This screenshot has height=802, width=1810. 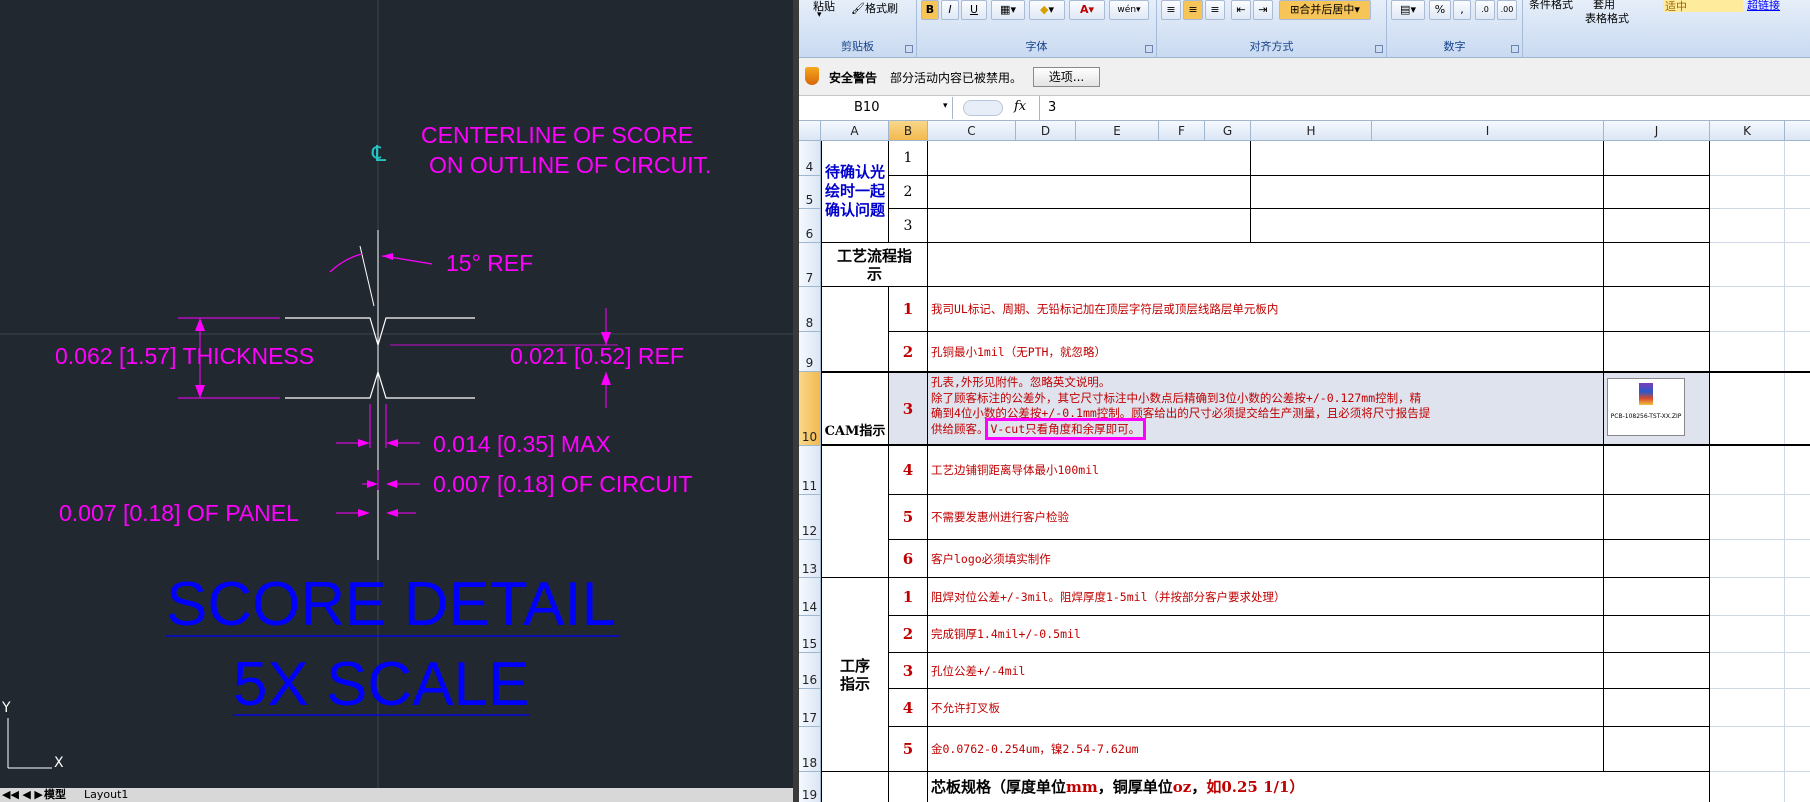 I want to click on column-header-d: D, so click(x=1046, y=131).